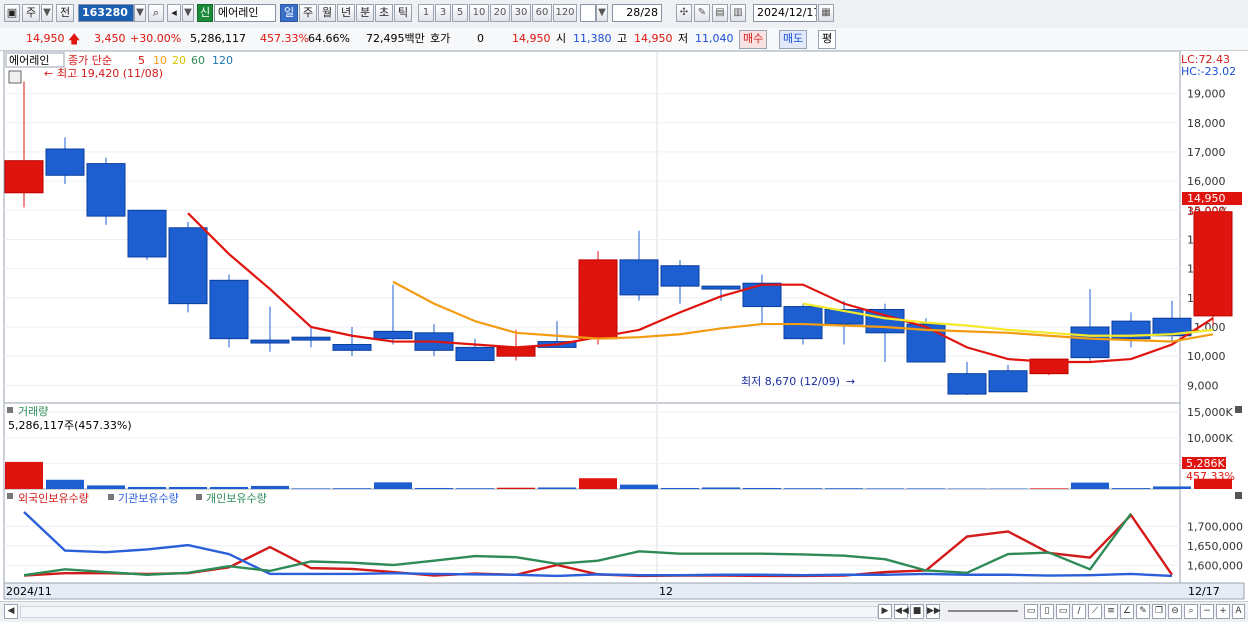 The width and height of the screenshot is (1248, 622). I want to click on legend-sep-icon, so click(199, 497).